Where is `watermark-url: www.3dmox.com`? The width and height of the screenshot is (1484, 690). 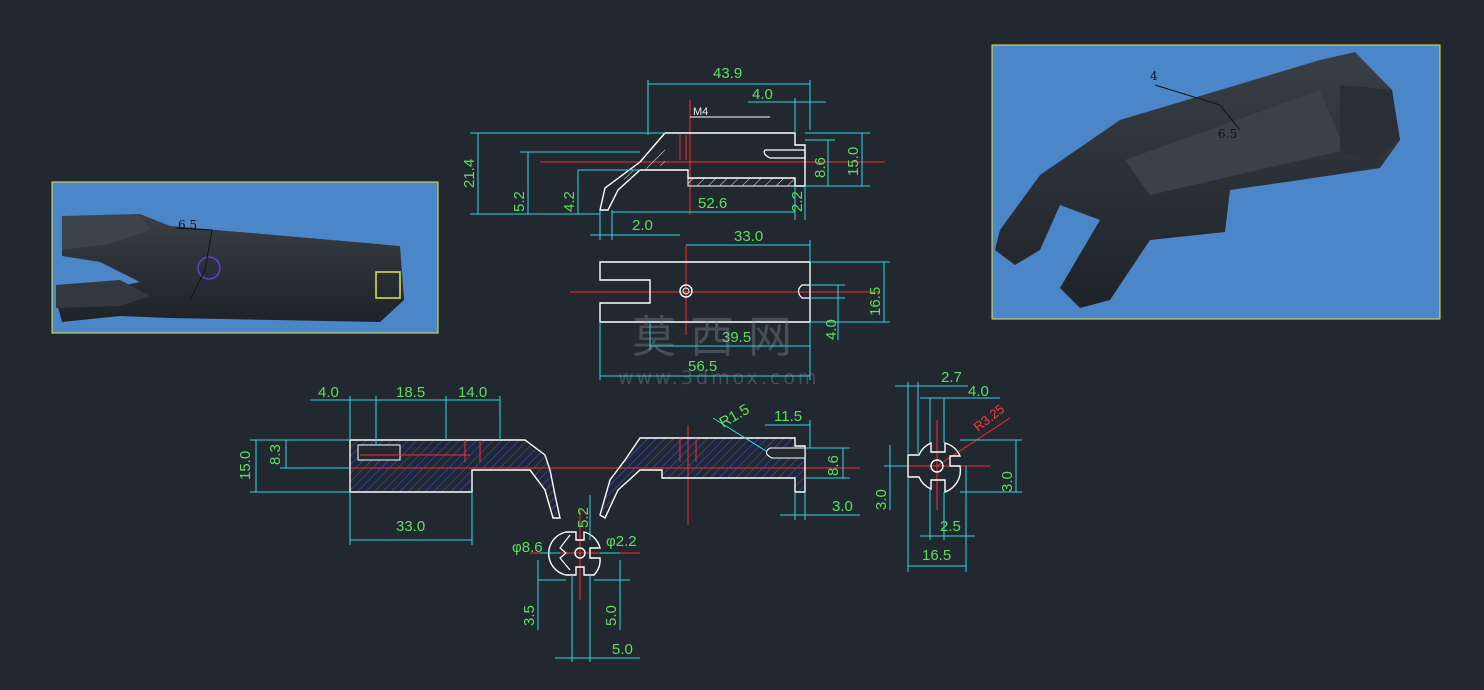 watermark-url: www.3dmox.com is located at coordinates (718, 378).